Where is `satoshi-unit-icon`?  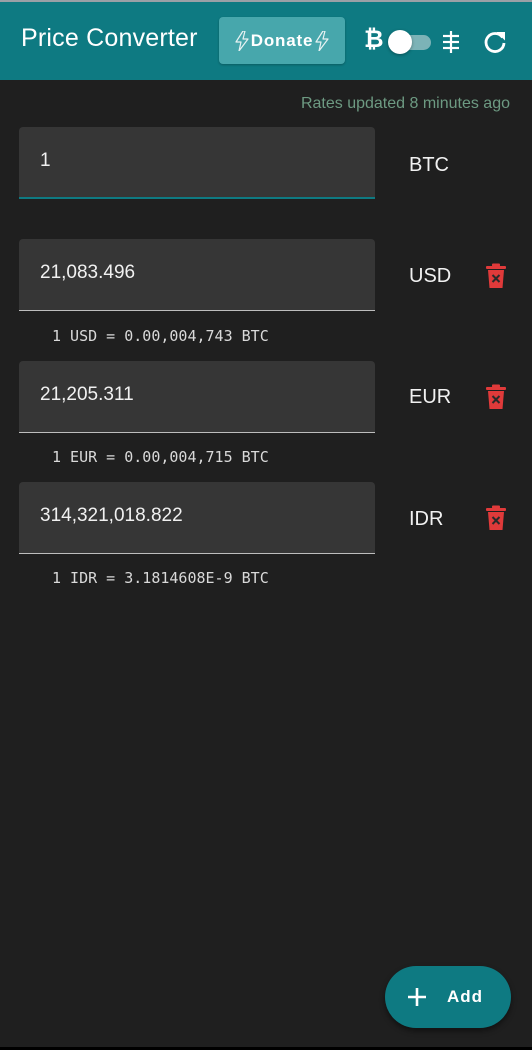 satoshi-unit-icon is located at coordinates (451, 42).